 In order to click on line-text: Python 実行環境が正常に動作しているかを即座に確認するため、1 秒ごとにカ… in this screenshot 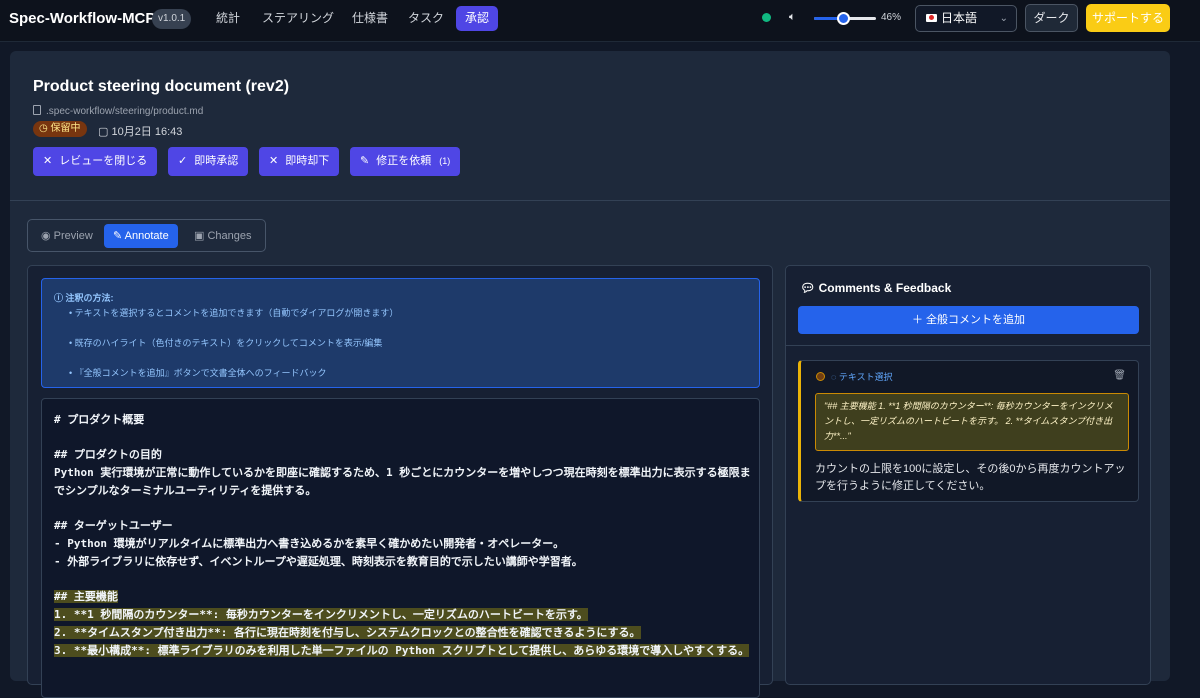, I will do `click(402, 472)`.